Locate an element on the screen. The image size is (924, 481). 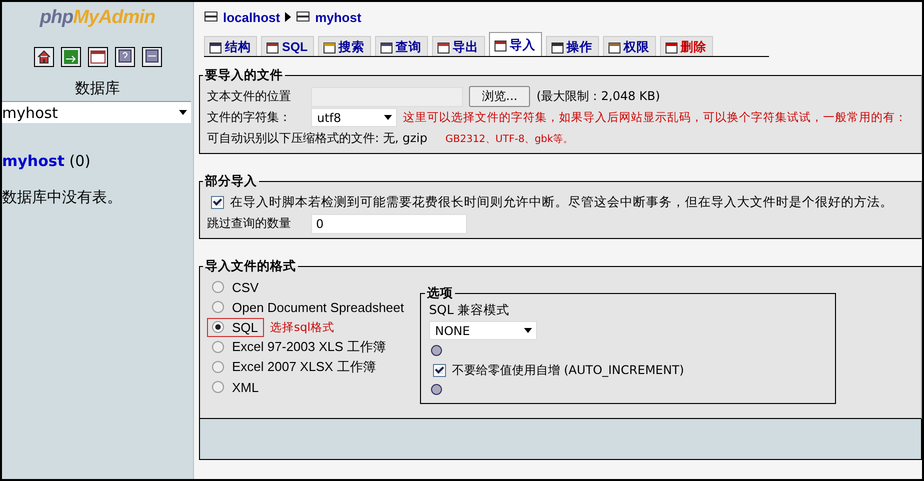
annotation-text: 选择sql格式 is located at coordinates (302, 327).